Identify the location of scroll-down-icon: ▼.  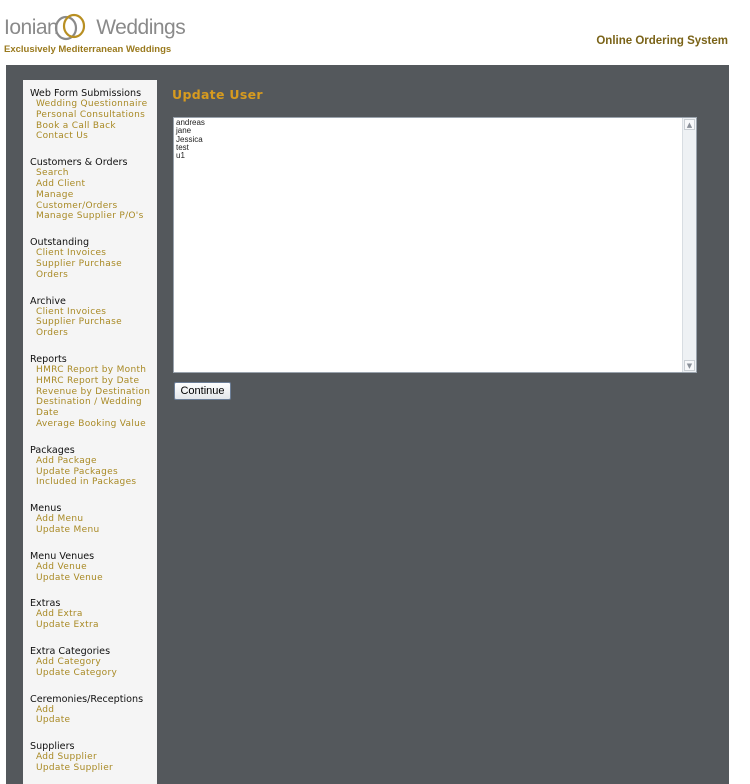
(689, 365).